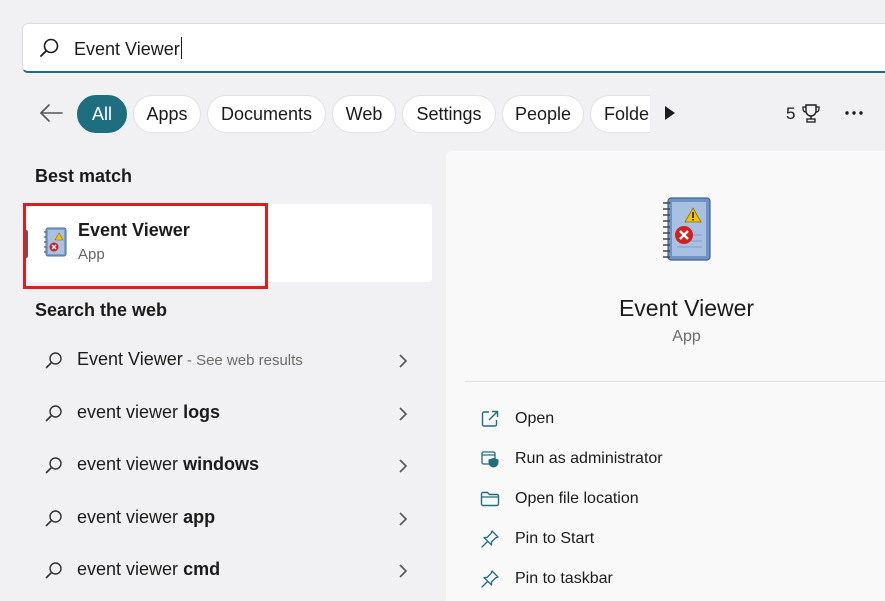  Describe the element at coordinates (791, 113) in the screenshot. I see `rewards-count: 5` at that location.